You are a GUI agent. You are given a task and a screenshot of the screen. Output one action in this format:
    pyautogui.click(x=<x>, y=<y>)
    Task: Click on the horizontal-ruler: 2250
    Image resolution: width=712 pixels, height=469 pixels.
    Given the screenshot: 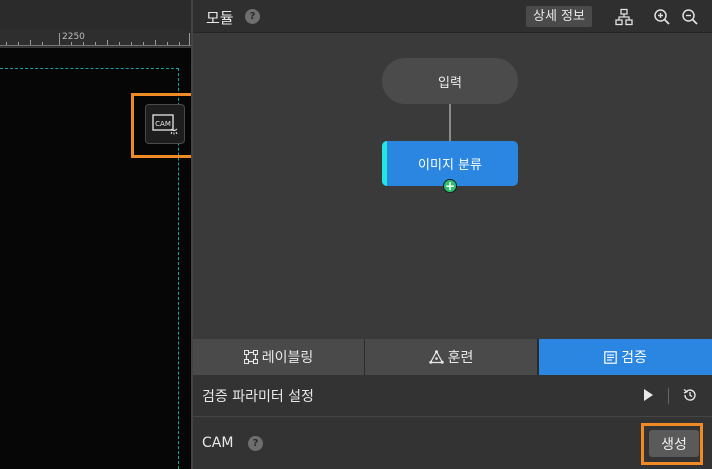 What is the action you would take?
    pyautogui.click(x=95, y=39)
    